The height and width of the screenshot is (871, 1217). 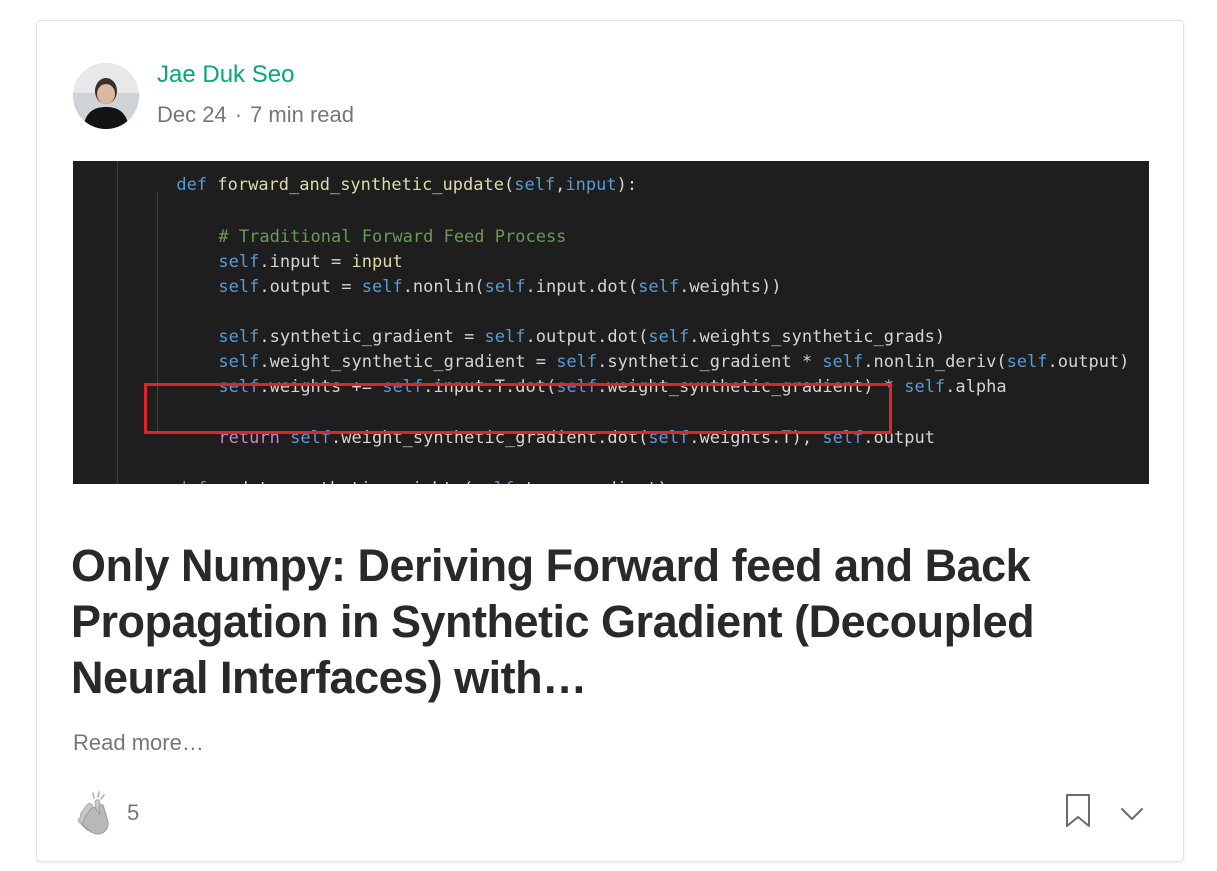 What do you see at coordinates (302, 114) in the screenshot?
I see `read-time: 7 min read` at bounding box center [302, 114].